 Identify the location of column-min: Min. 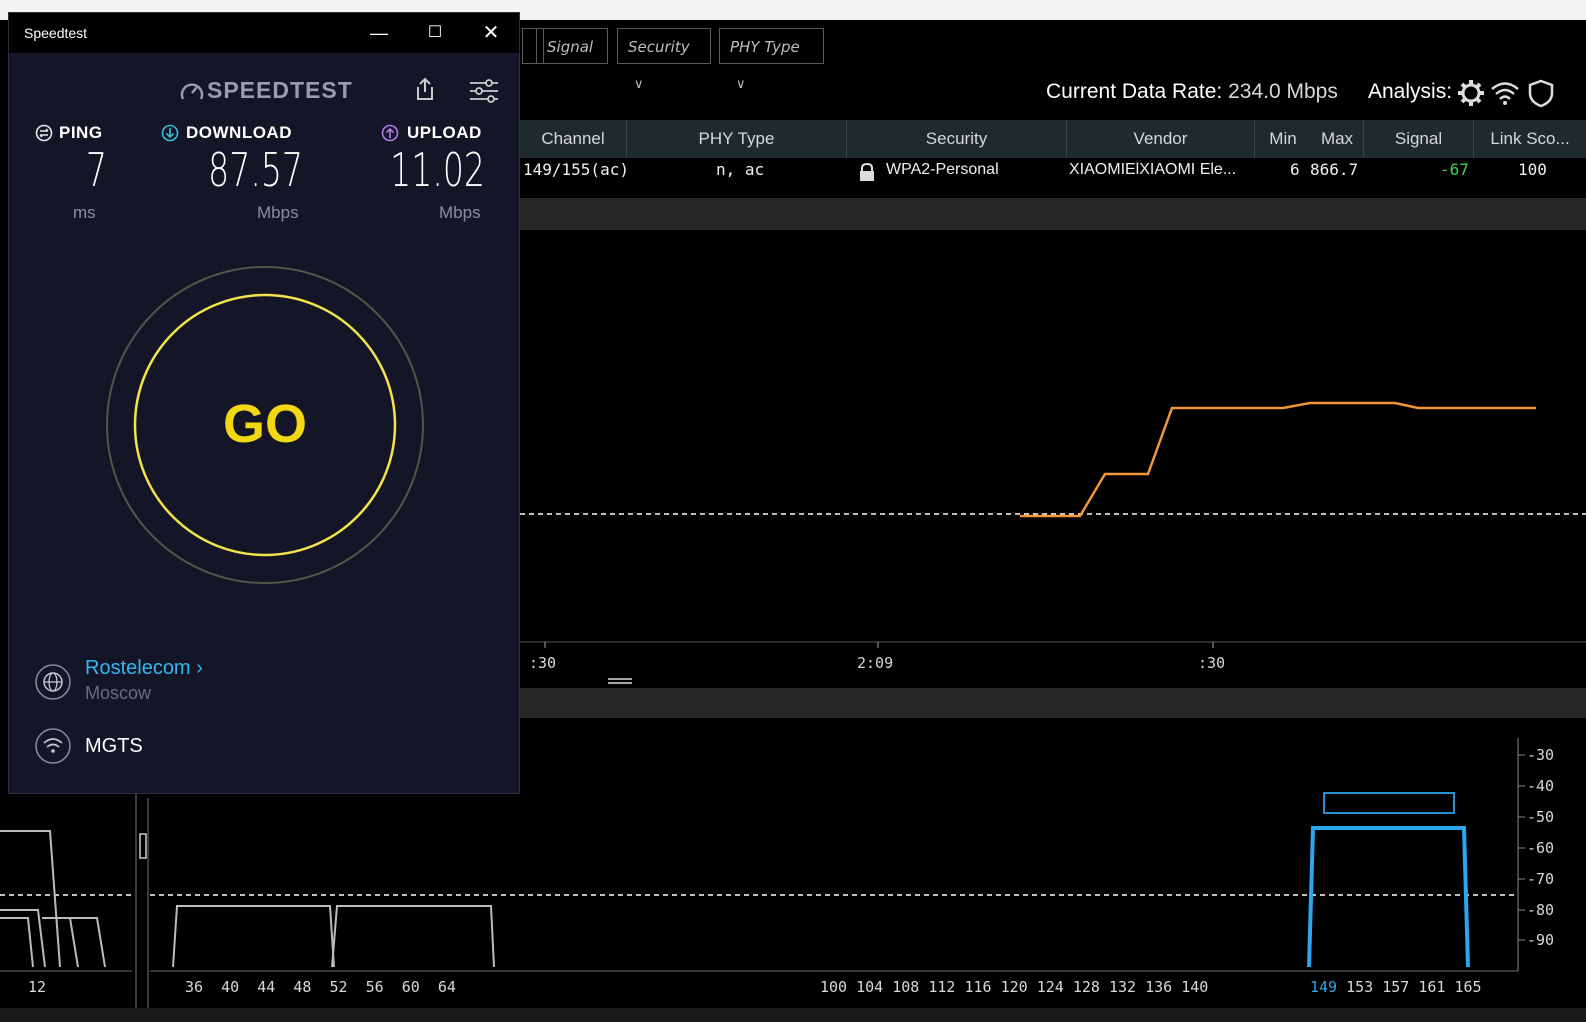
(1283, 139).